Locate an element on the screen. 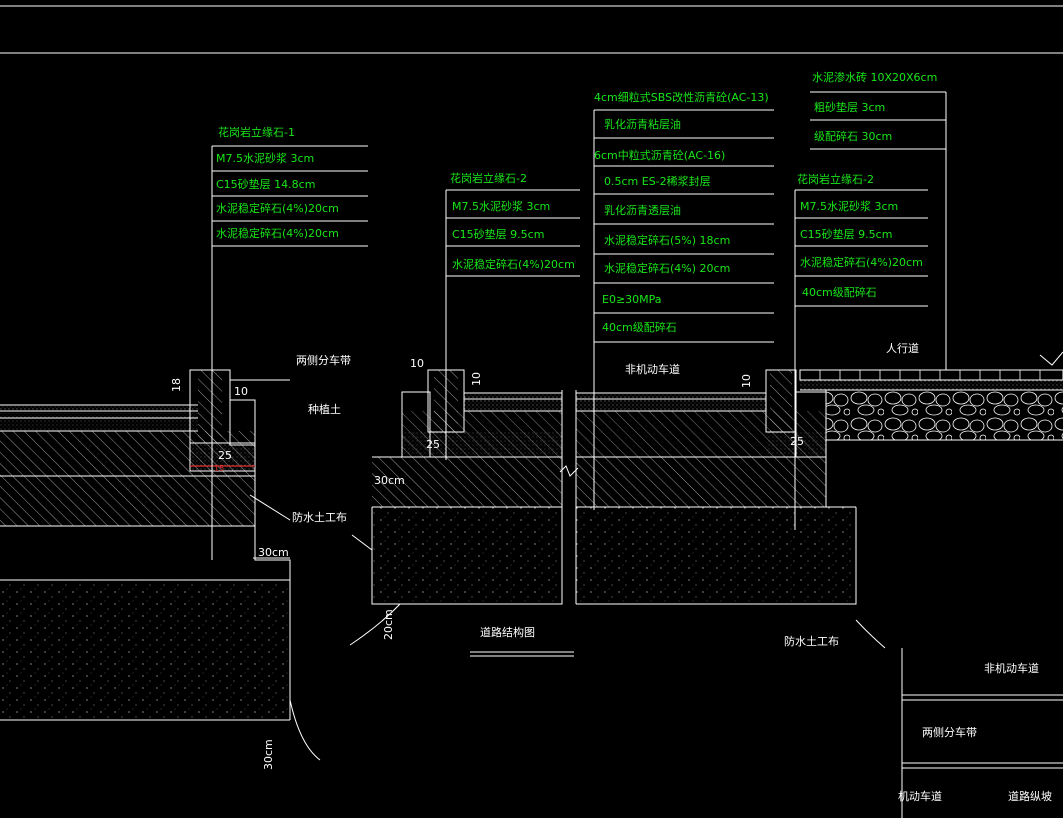 Image resolution: width=1063 pixels, height=818 pixels. frame-lines is located at coordinates (531, 29).